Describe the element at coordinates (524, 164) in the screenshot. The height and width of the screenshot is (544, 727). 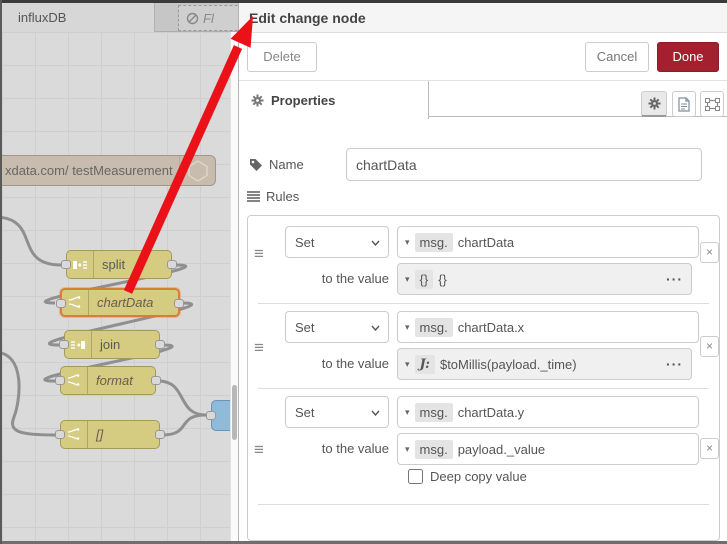
I see `name-input` at that location.